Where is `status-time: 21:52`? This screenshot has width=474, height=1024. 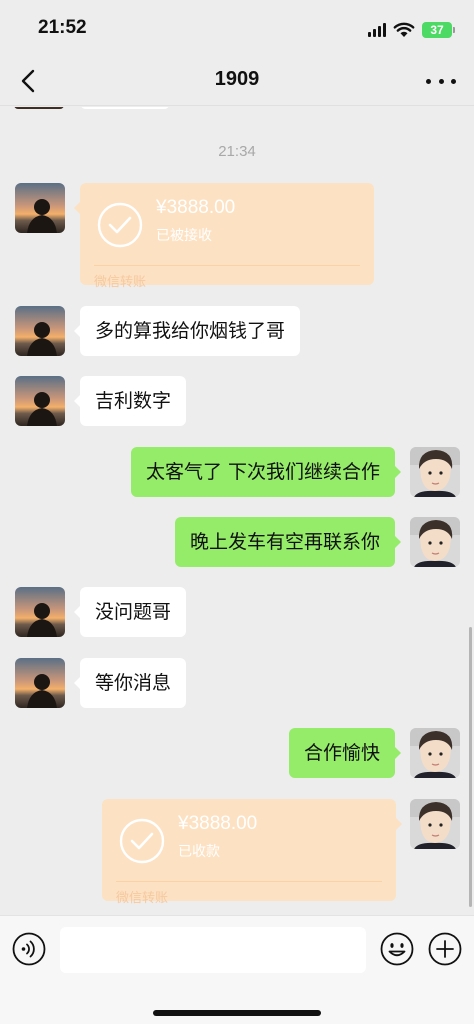
status-time: 21:52 is located at coordinates (62, 27).